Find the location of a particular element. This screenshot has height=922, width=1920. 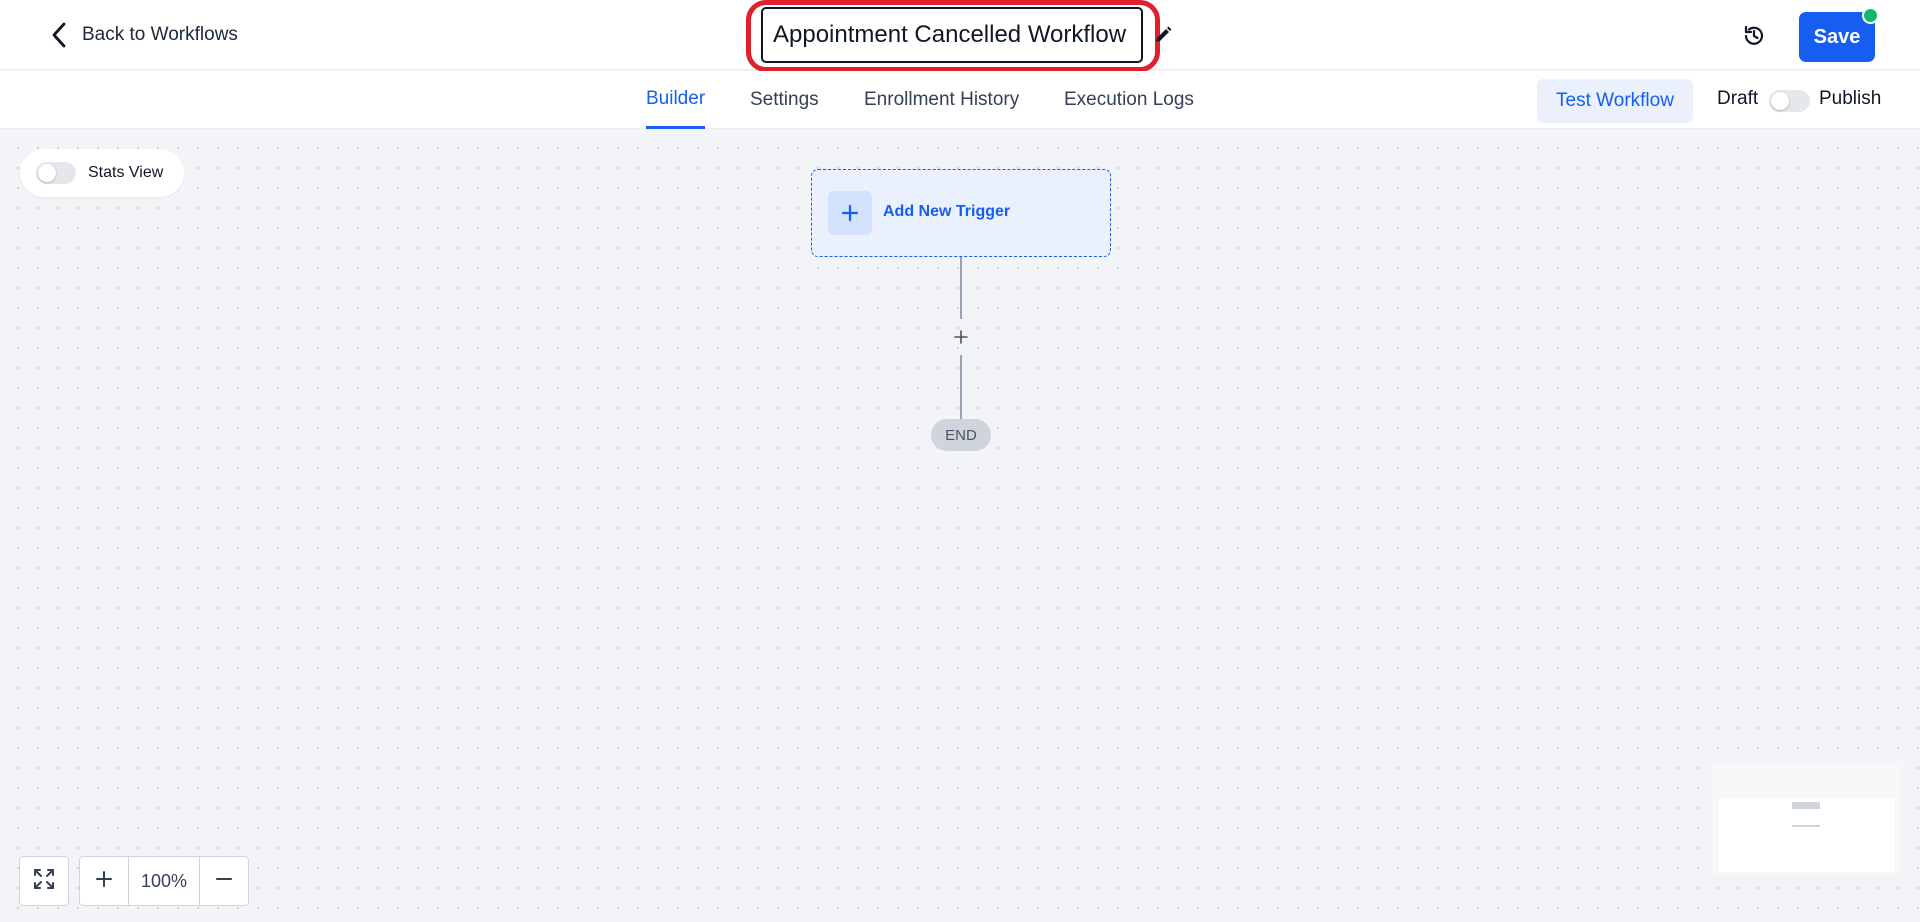

tab-execution-logs: Execution Logs is located at coordinates (1129, 100).